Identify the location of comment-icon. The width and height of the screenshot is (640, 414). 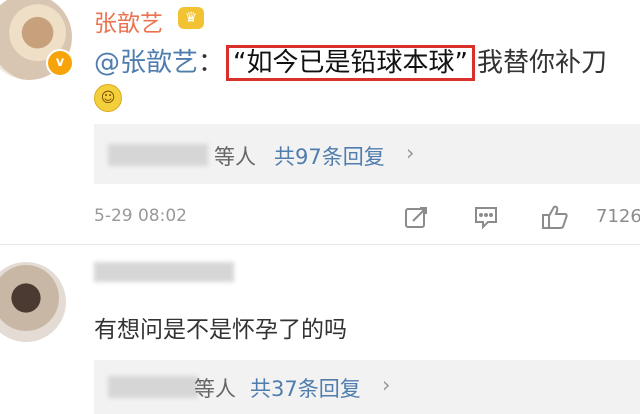
(486, 217).